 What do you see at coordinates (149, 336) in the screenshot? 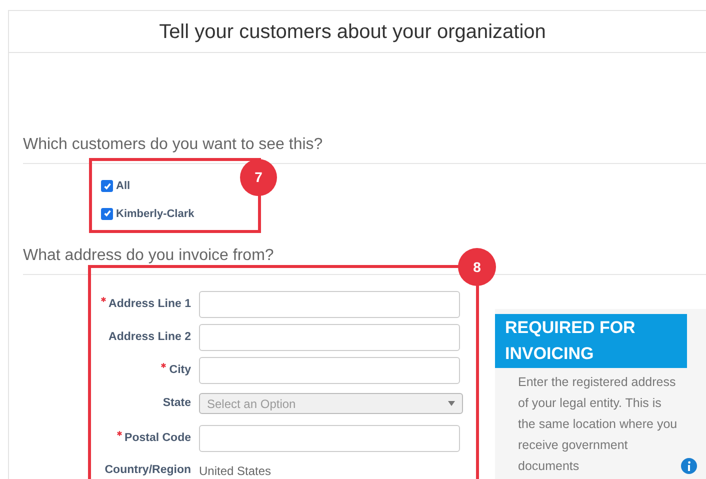
I see `field-label: Address Line 2` at bounding box center [149, 336].